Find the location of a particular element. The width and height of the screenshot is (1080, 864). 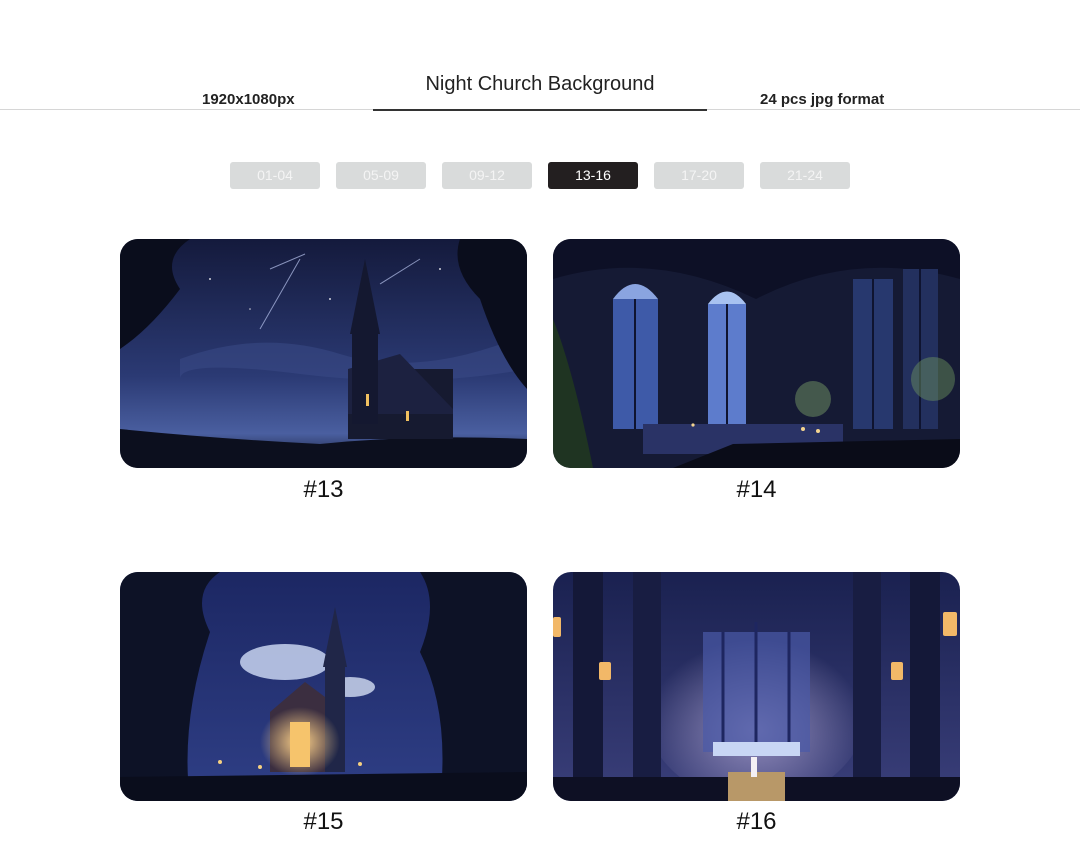

tab-13-16: 13-16 is located at coordinates (593, 175).